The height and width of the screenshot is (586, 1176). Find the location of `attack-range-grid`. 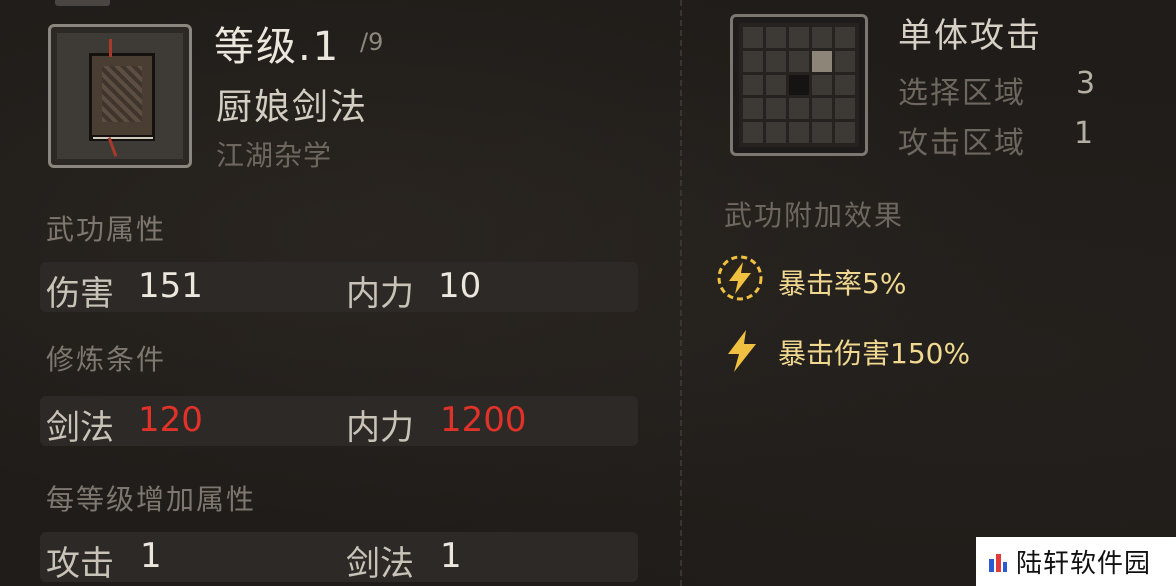

attack-range-grid is located at coordinates (799, 85).